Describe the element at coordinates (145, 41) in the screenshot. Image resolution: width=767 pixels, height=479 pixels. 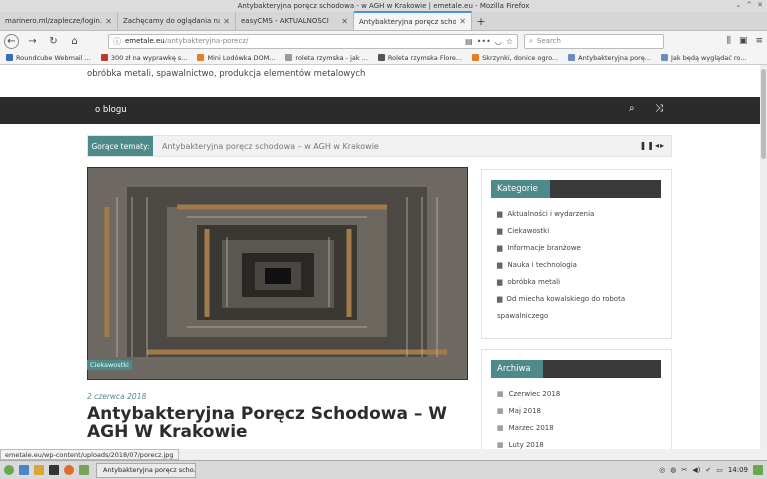
I see `url-domain: emetale.eu` at that location.